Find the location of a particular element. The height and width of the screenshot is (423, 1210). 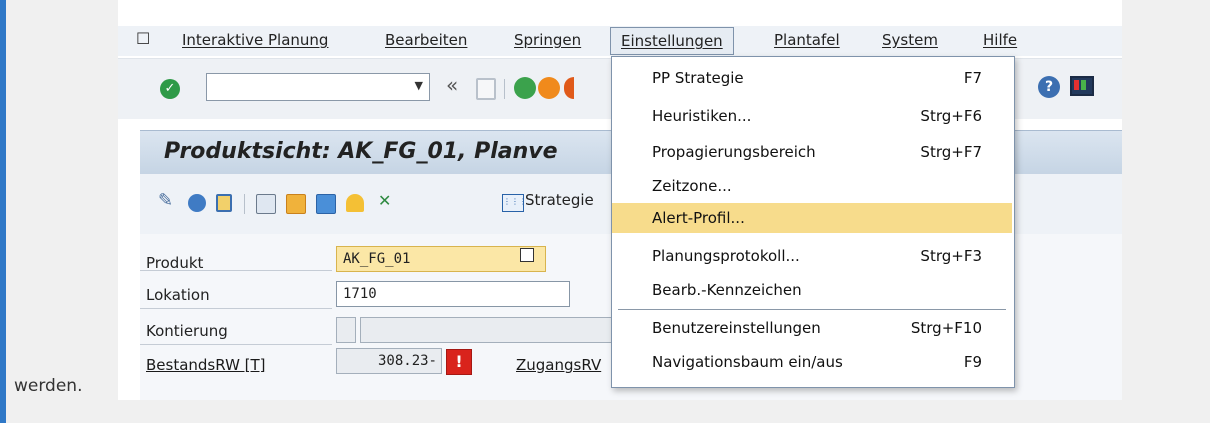

menuitem-navigationsbaum: Navigationsbaum ein/aus F9 is located at coordinates (812, 362).